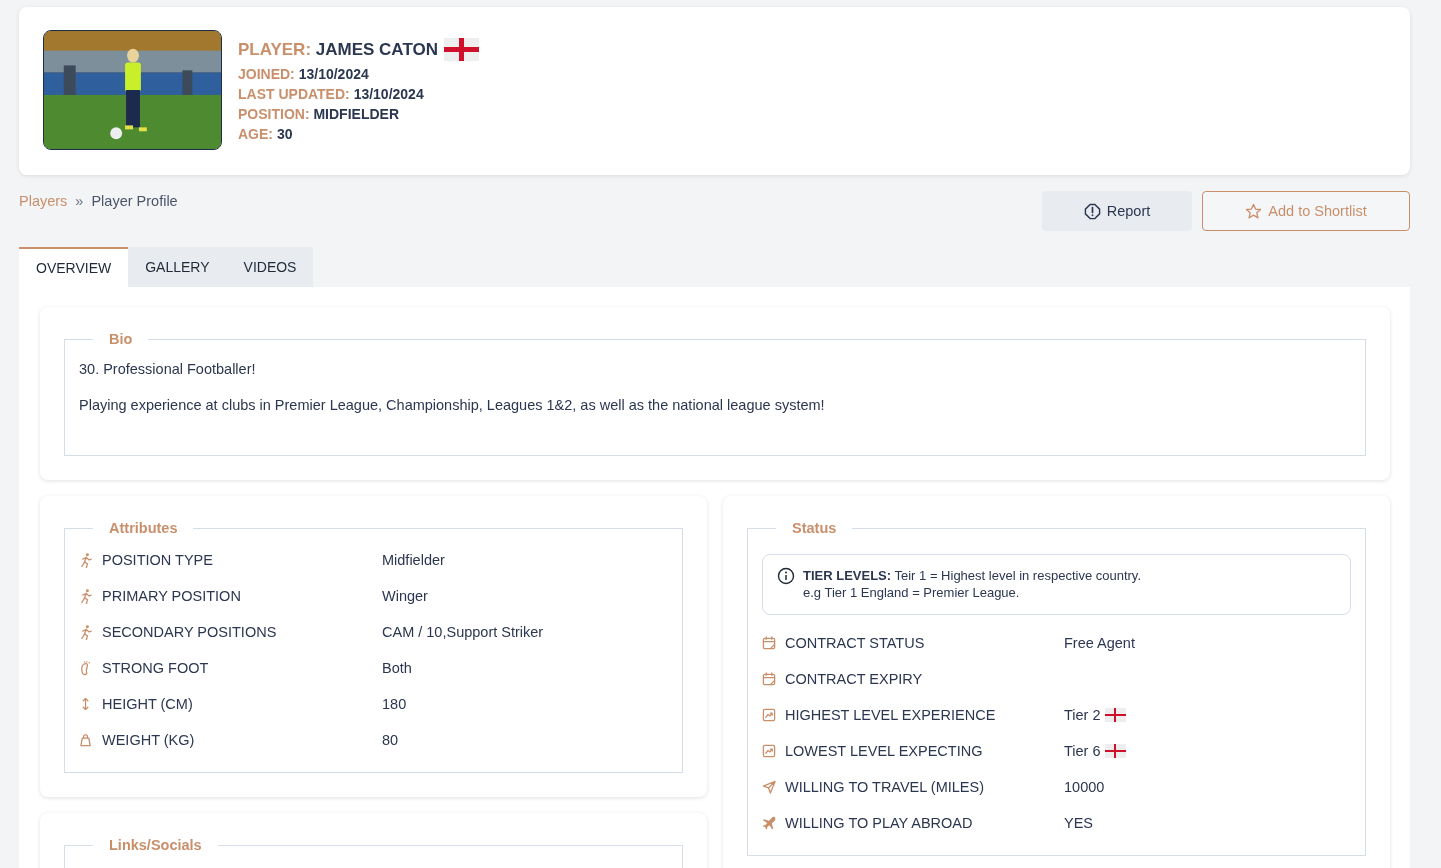  Describe the element at coordinates (338, 49) in the screenshot. I see `player-name: PLAYER: JAMES CATON` at that location.